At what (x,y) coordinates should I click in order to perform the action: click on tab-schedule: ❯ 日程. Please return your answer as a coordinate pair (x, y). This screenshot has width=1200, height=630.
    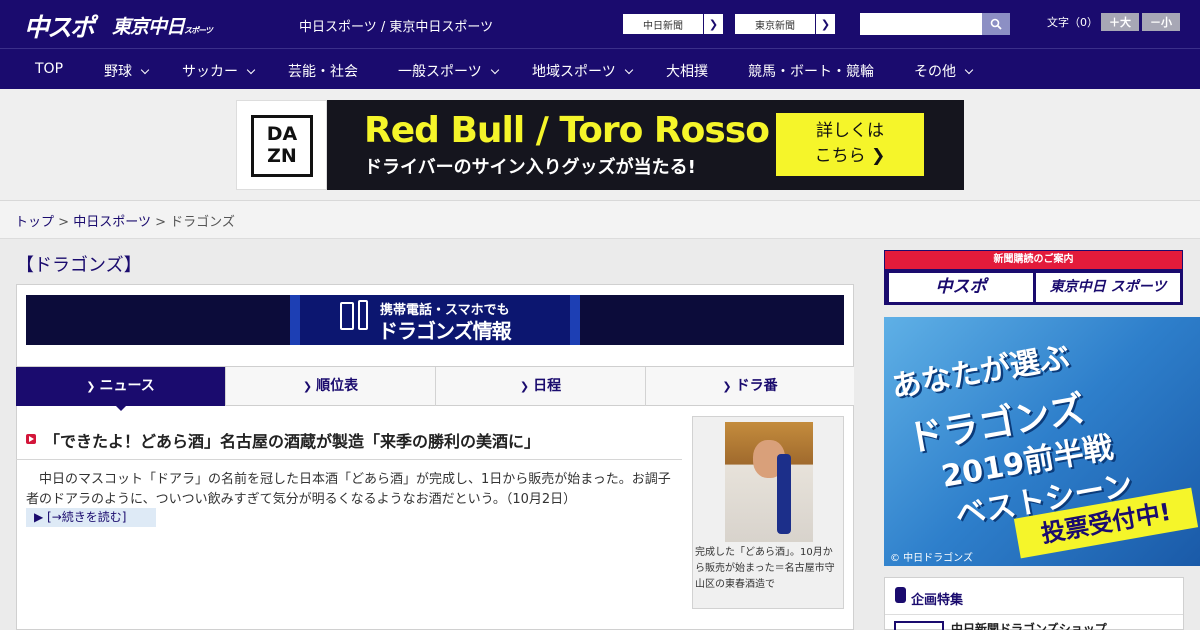
    Looking at the image, I should click on (541, 386).